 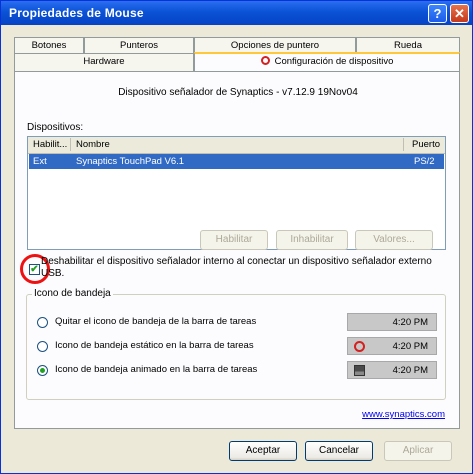 What do you see at coordinates (236, 145) in the screenshot?
I see `list-header: Habilit... Nombre Puerto` at bounding box center [236, 145].